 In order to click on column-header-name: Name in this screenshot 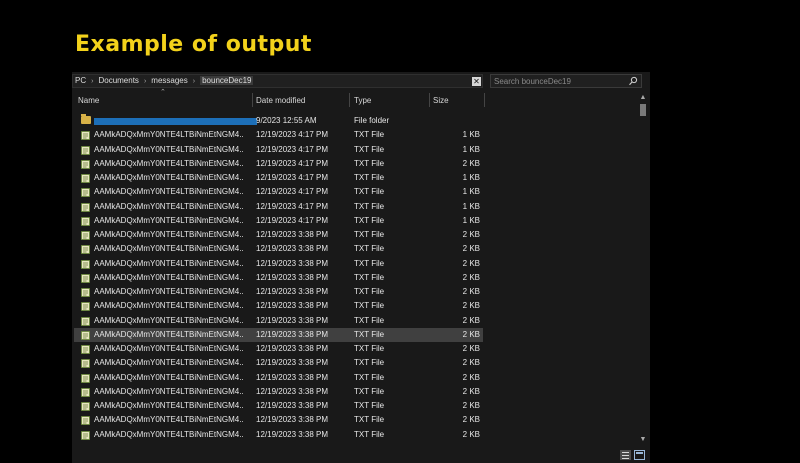, I will do `click(163, 100)`.